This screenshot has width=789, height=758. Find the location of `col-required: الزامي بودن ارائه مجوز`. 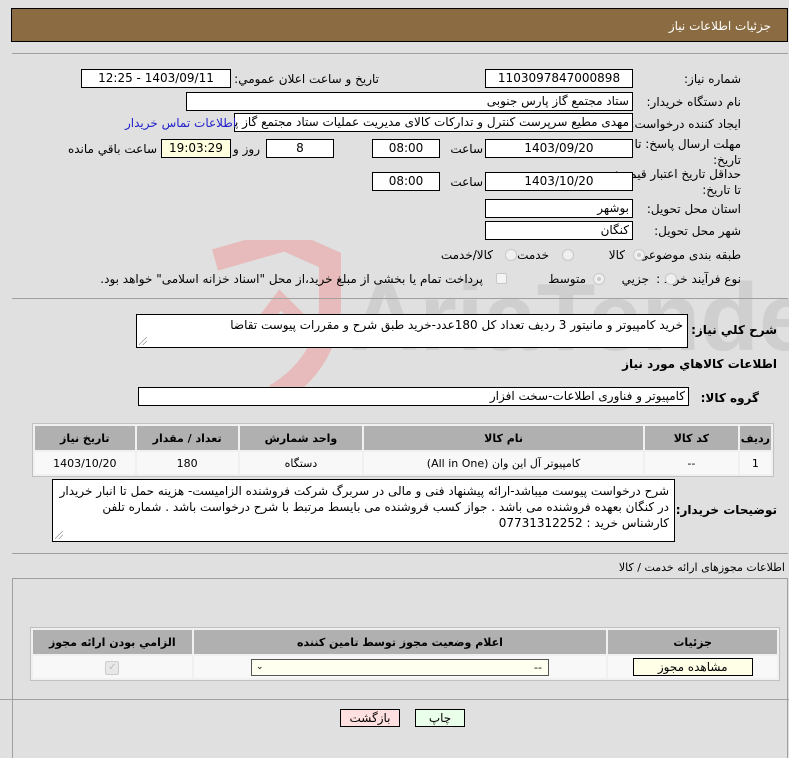

col-required: الزامي بودن ارائه مجوز is located at coordinates (112, 642).